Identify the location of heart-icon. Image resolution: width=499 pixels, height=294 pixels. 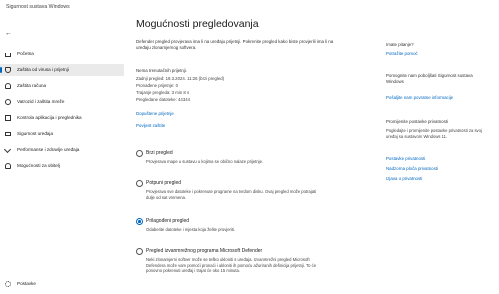
(7, 149).